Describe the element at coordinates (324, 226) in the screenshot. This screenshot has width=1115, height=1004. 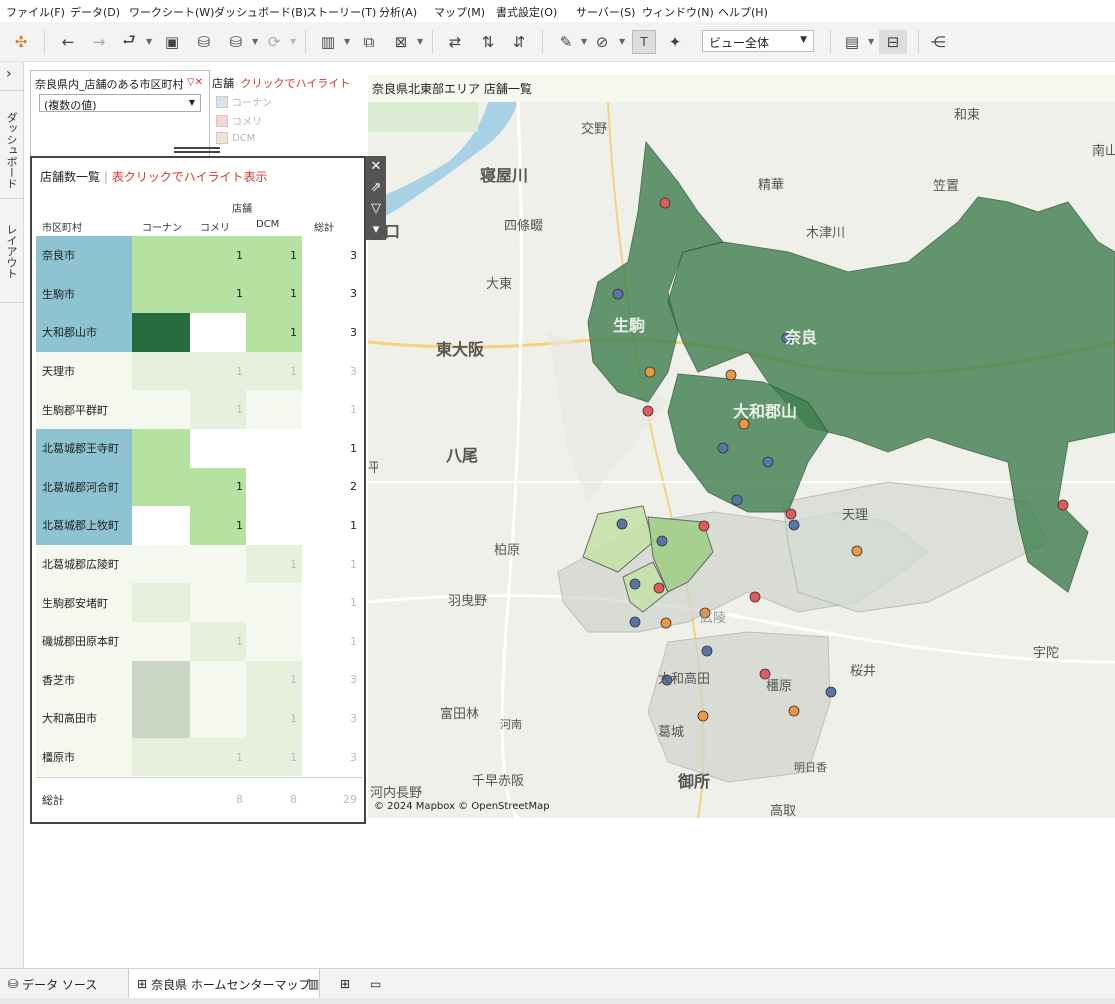
I see `column-header: 総計` at that location.